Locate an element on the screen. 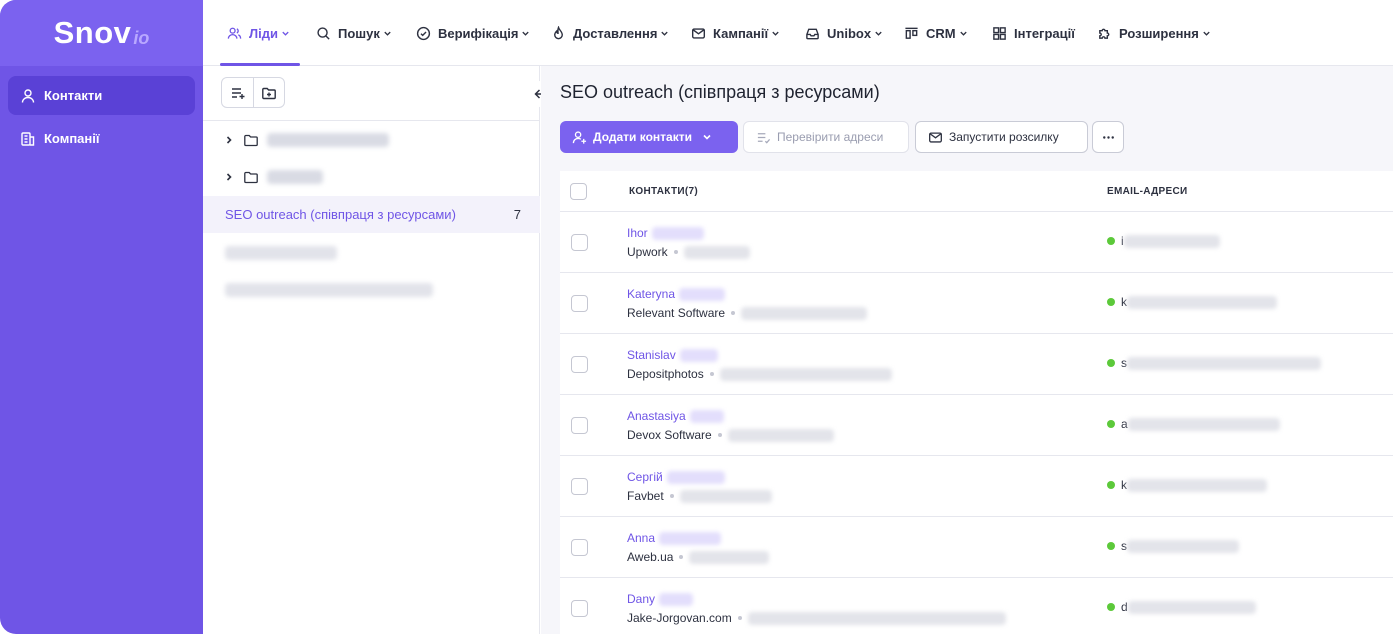 Image resolution: width=1393 pixels, height=634 pixels. contact-email: d is located at coordinates (1181, 607).